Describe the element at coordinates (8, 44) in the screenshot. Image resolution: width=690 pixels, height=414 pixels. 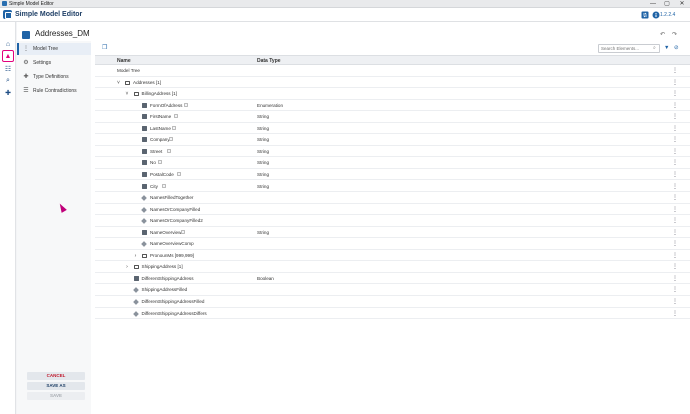
I see `home-icon: ⌂` at that location.